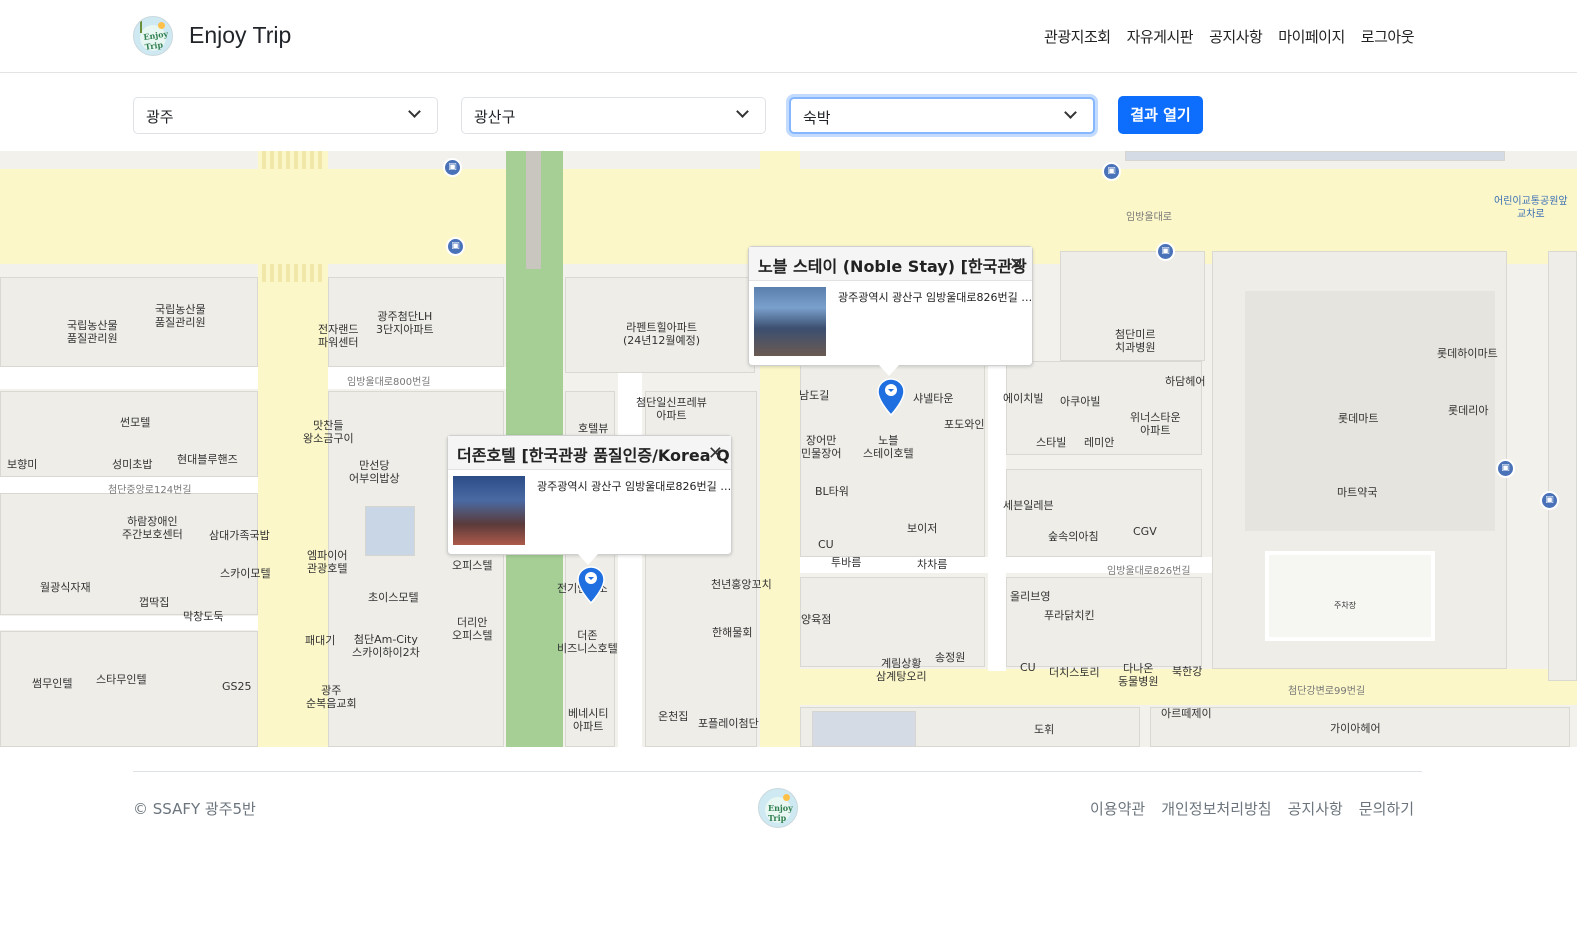 The image size is (1577, 939). I want to click on place-label: 라펜트힐아파트 (24년12월예정), so click(661, 334).